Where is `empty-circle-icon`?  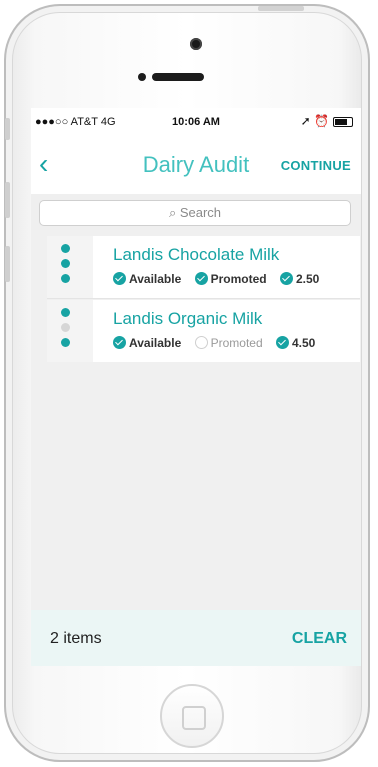 empty-circle-icon is located at coordinates (201, 342).